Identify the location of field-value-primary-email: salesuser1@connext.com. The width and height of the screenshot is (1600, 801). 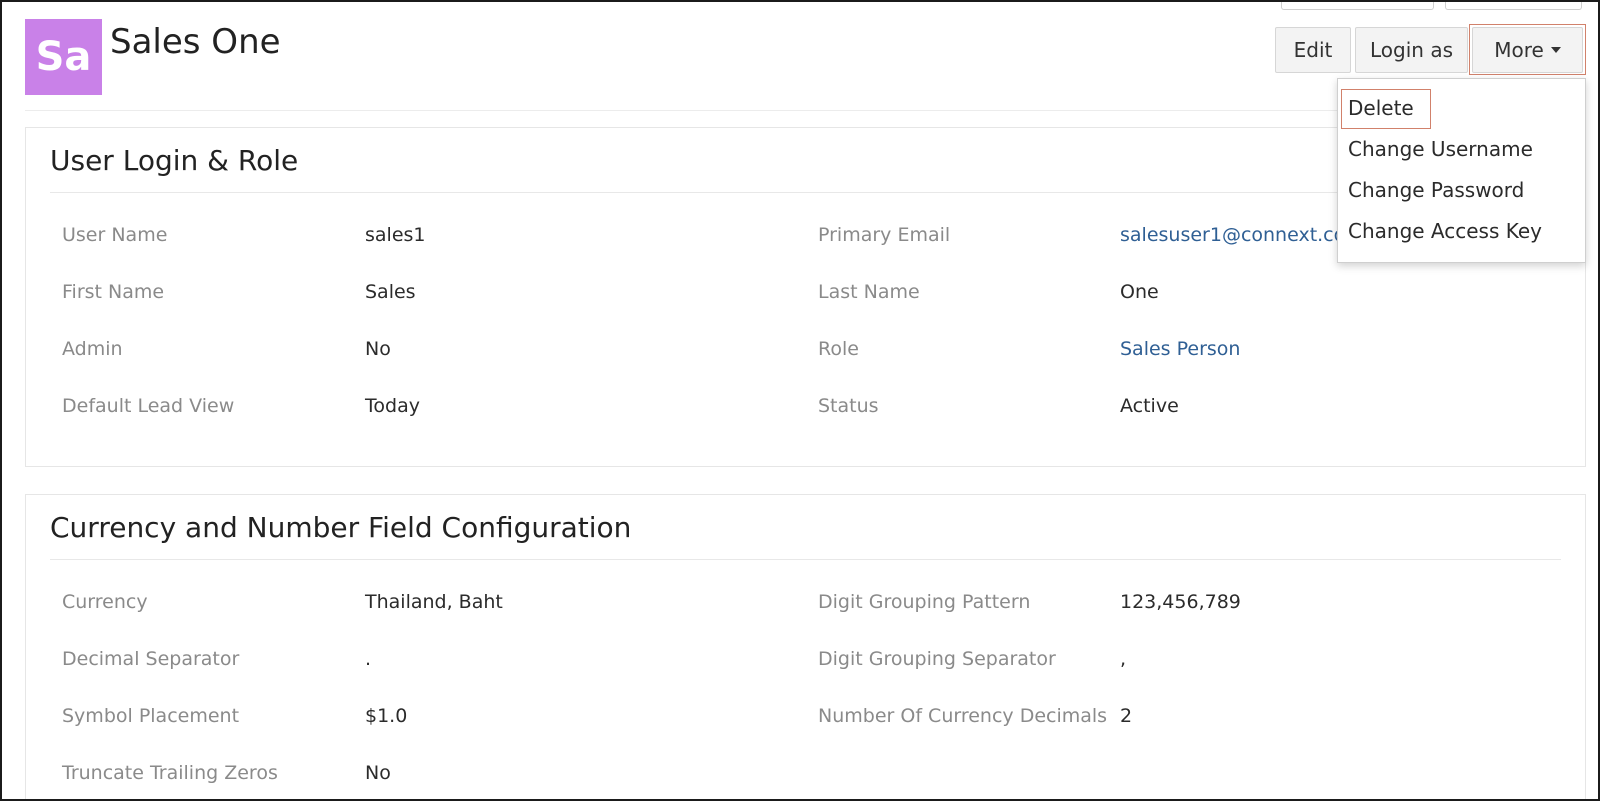
(1242, 235).